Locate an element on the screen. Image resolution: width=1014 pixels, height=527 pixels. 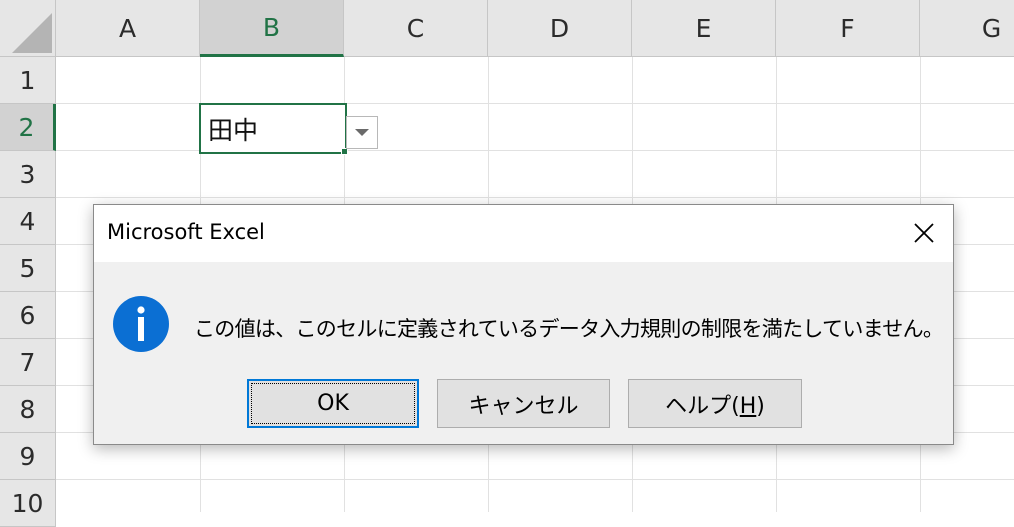
row-header-5: 5 is located at coordinates (28, 268).